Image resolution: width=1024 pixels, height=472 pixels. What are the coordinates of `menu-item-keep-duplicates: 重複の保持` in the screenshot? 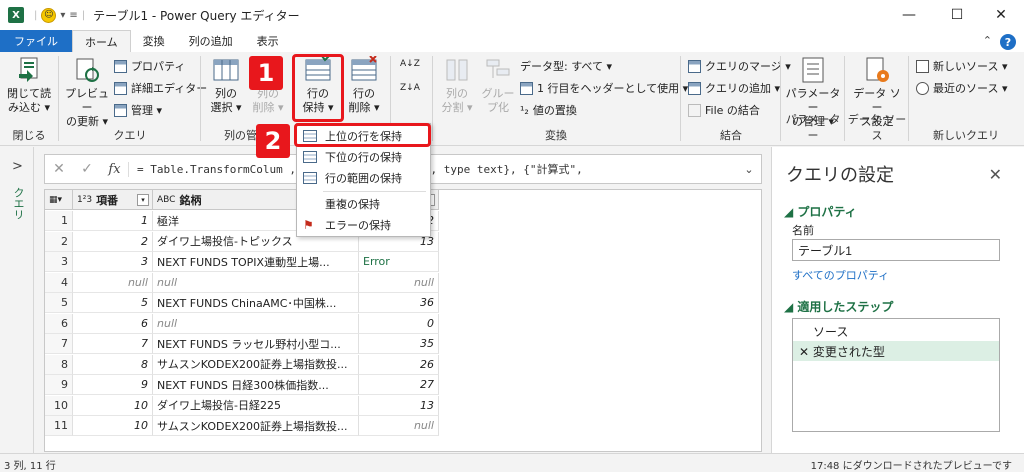 It's located at (363, 204).